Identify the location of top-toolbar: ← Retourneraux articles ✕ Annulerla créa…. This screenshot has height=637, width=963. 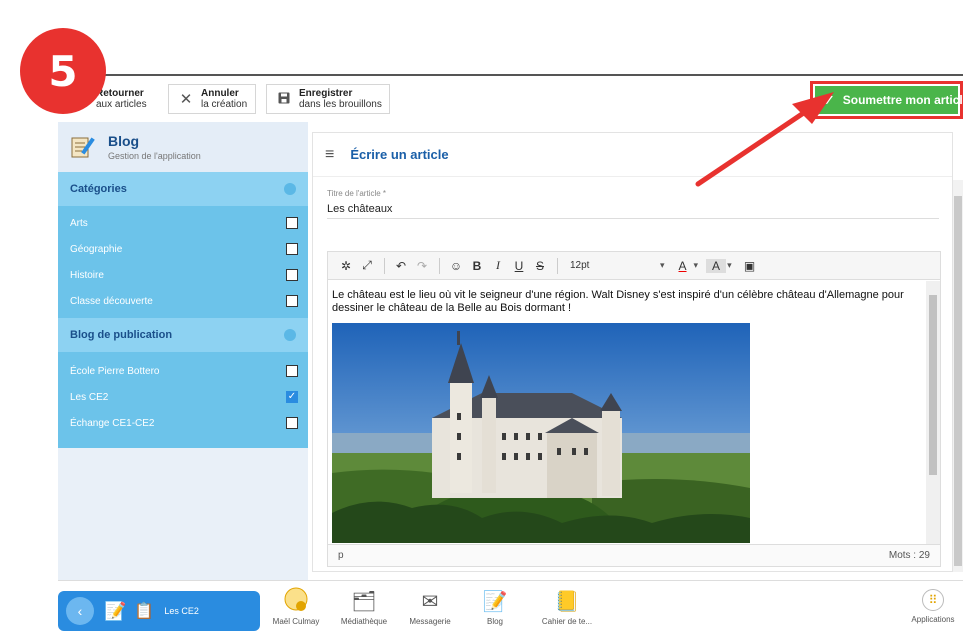
(510, 98).